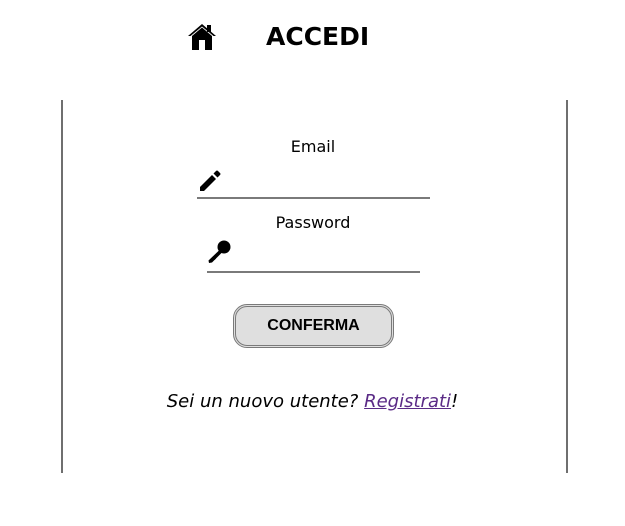 This screenshot has height=526, width=625. I want to click on page-title: ACCEDI, so click(318, 36).